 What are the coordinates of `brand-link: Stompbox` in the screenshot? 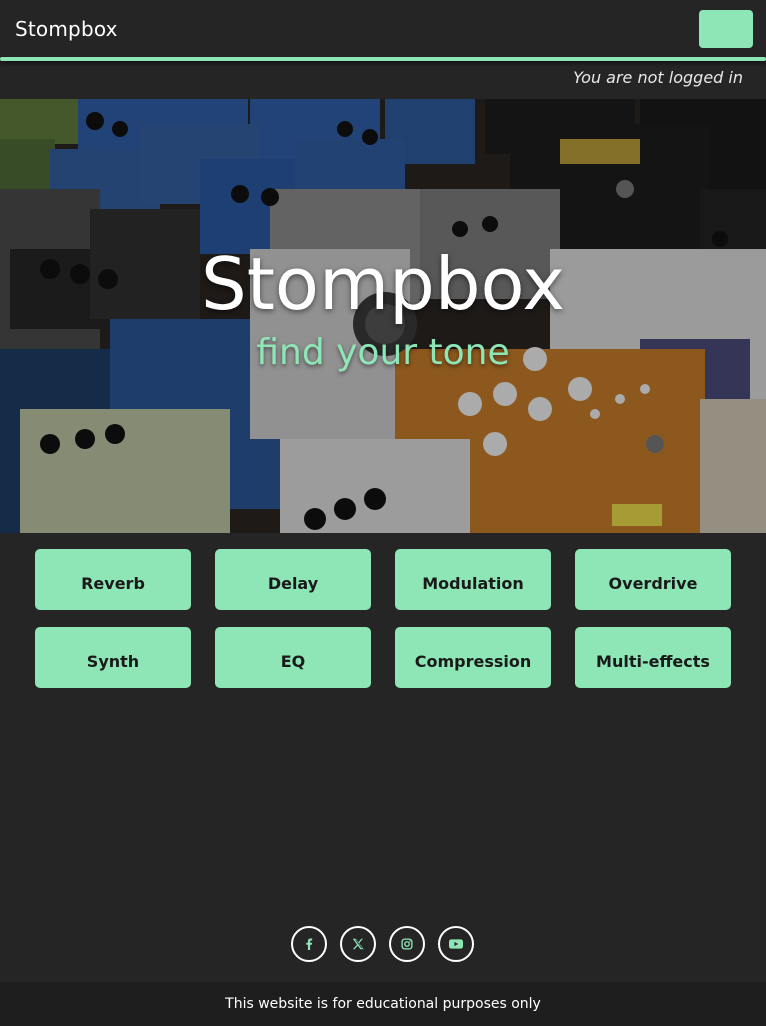 It's located at (66, 29).